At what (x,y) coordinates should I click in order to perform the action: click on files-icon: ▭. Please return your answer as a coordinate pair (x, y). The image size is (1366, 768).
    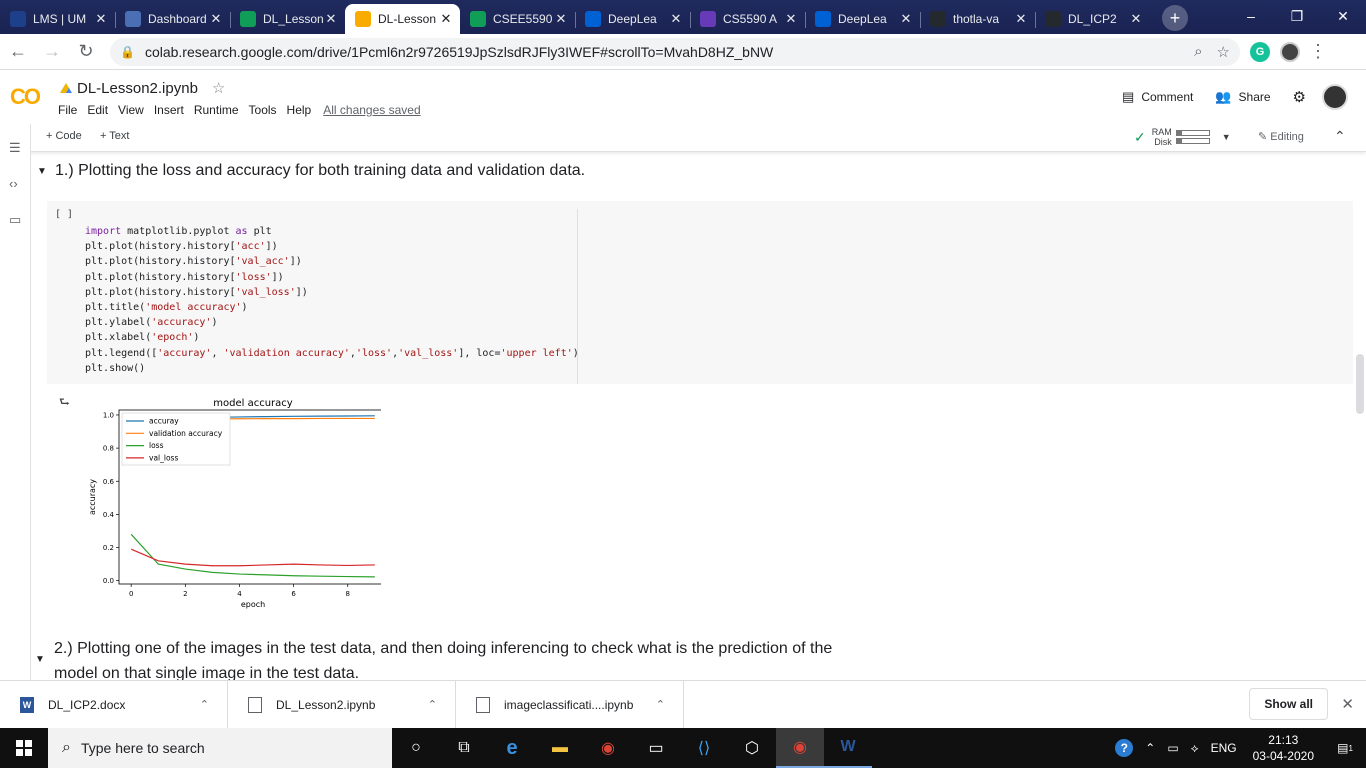
    Looking at the image, I should click on (15, 220).